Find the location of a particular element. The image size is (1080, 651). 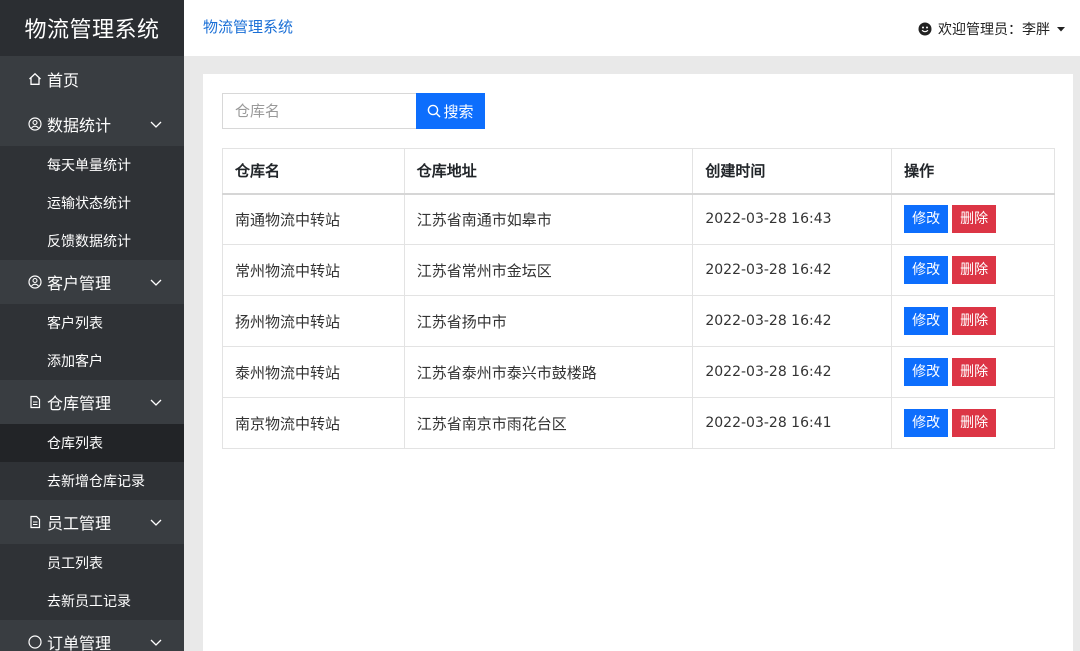

sidebar-group-orders: 订单管理 is located at coordinates (92, 635).